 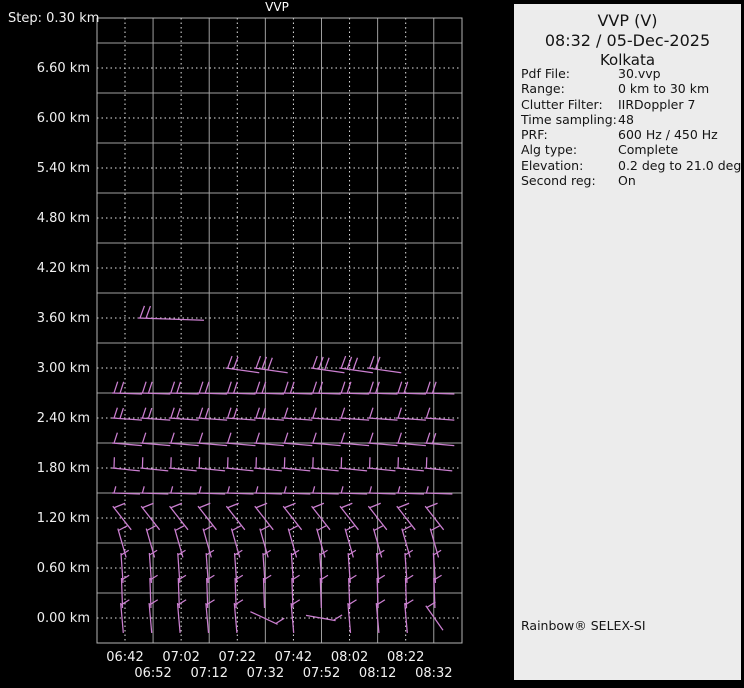 I want to click on x-axis-label: 07:22, so click(x=237, y=657).